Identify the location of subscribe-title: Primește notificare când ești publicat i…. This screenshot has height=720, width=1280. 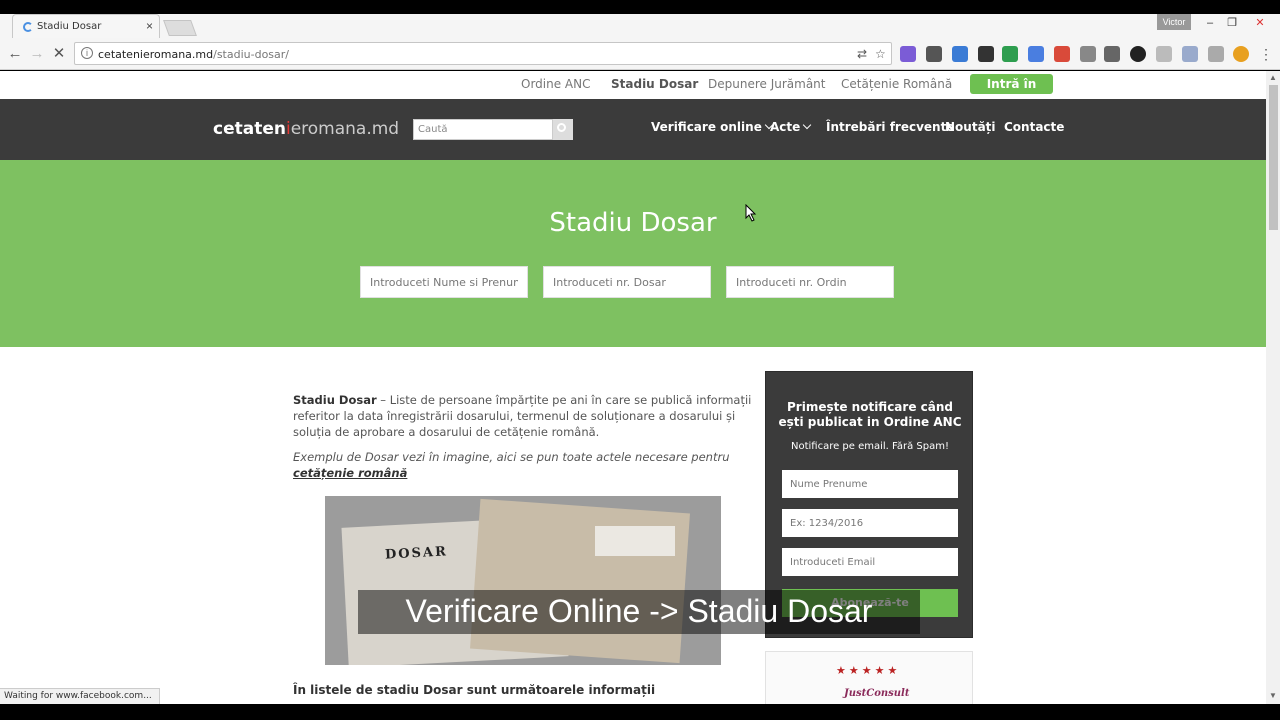
(870, 414).